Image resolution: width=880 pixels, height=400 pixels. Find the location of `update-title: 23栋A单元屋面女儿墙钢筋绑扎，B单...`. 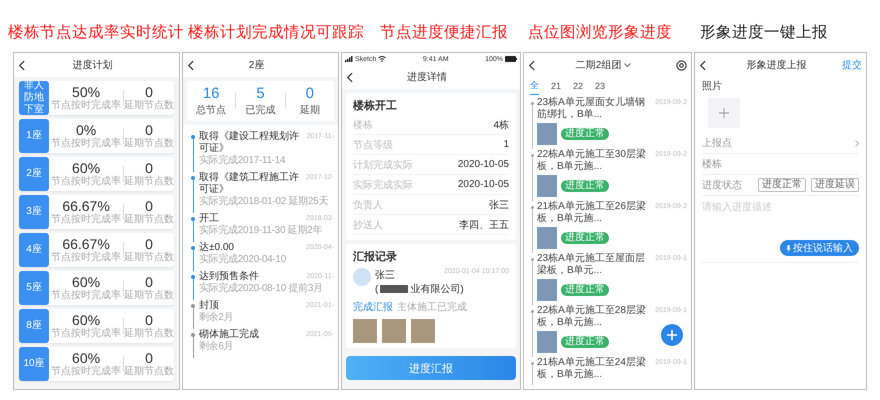

update-title: 23栋A单元屋面女儿墙钢筋绑扎，B单... is located at coordinates (594, 109).